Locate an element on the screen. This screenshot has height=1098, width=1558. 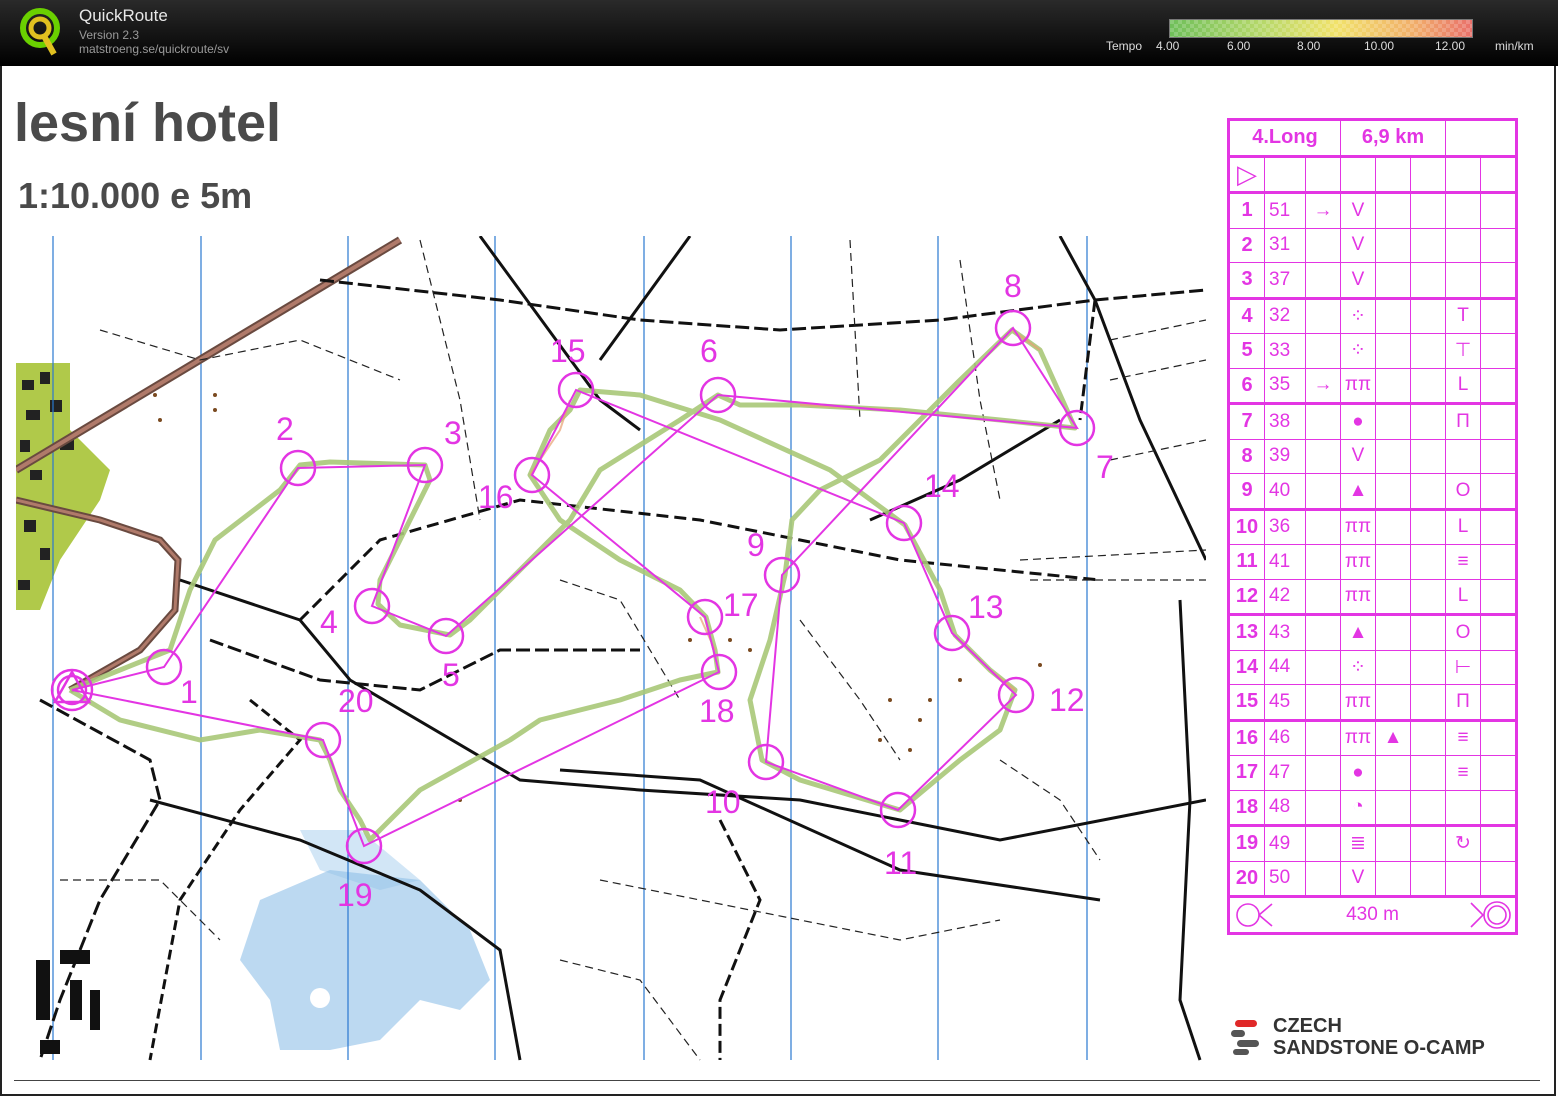
description-row: 19 49 ≣ ↻ is located at coordinates (1372, 843).